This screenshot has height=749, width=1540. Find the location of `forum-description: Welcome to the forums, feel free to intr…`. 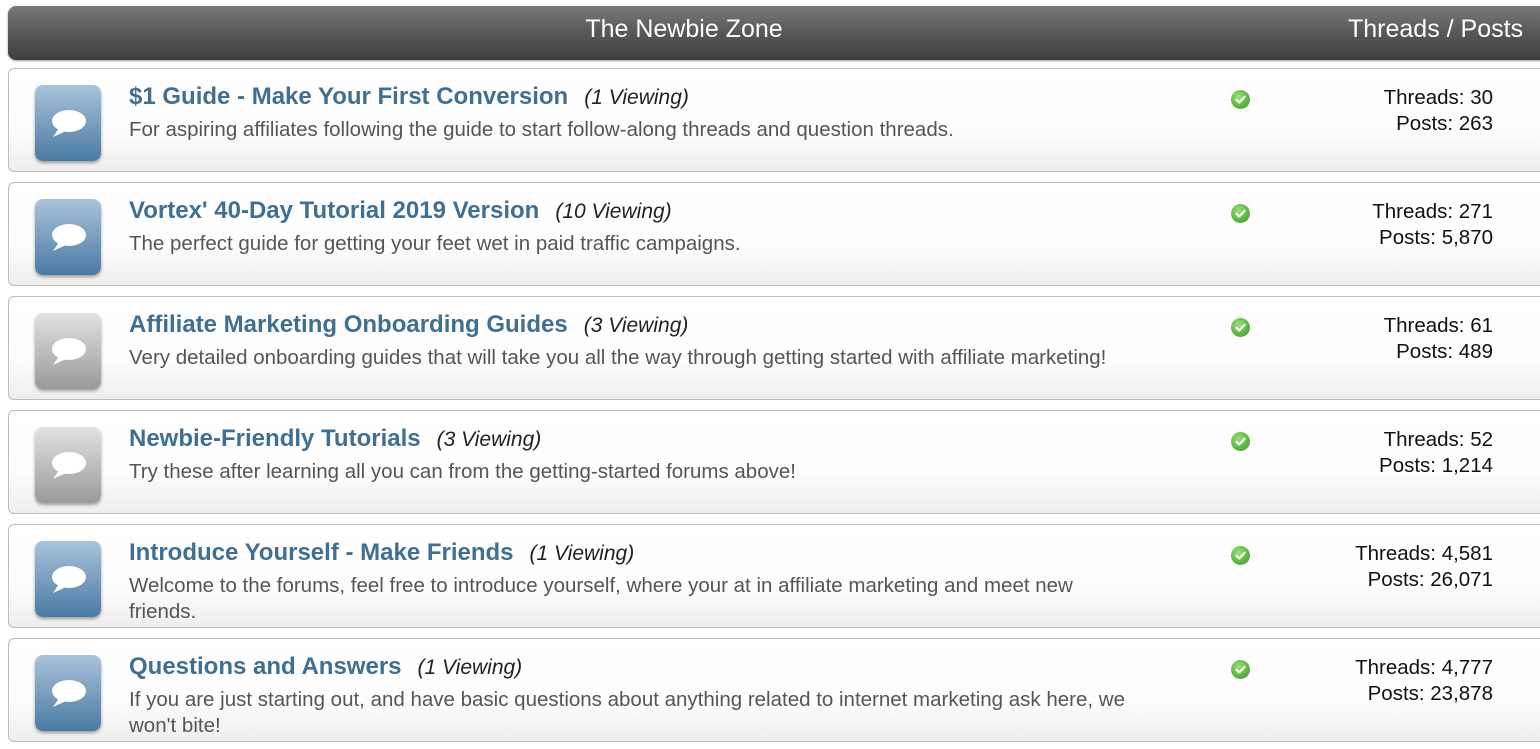

forum-description: Welcome to the forums, feel free to intr… is located at coordinates (601, 598).